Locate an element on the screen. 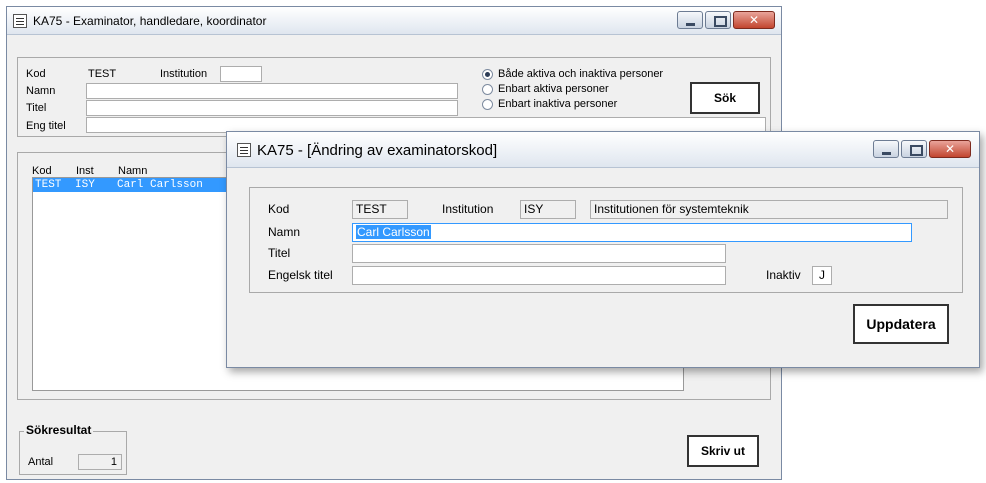 The width and height of the screenshot is (986, 483). radio-both: Både aktiva och inaktiva personer is located at coordinates (572, 74).